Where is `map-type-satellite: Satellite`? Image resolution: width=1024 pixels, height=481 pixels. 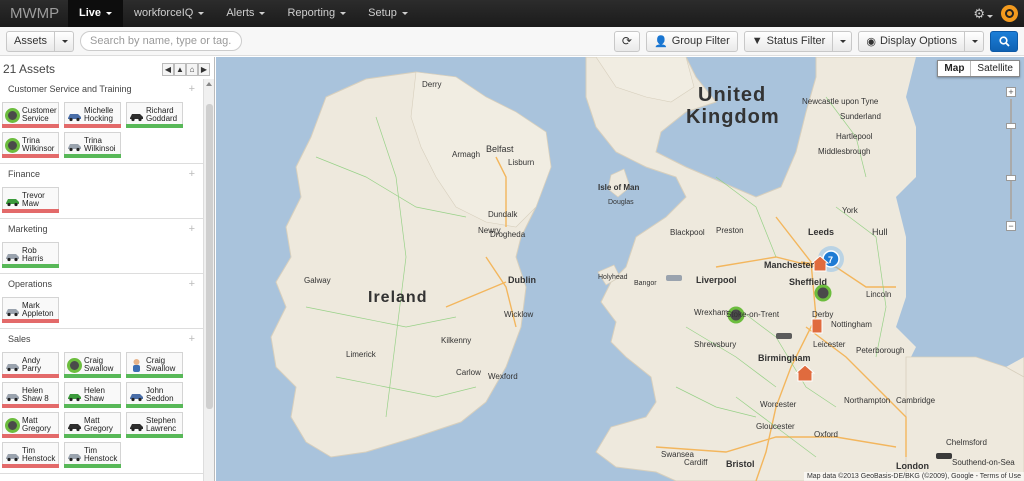
map-type-satellite: Satellite is located at coordinates (994, 68).